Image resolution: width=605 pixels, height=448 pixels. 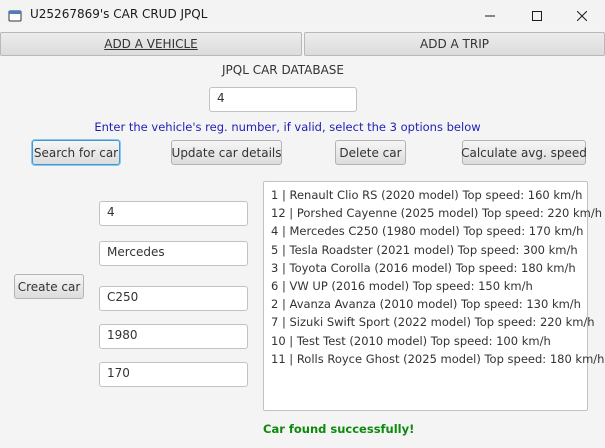 What do you see at coordinates (302, 15) in the screenshot?
I see `title-bar: U25267869's CAR CRUD JPQL` at bounding box center [302, 15].